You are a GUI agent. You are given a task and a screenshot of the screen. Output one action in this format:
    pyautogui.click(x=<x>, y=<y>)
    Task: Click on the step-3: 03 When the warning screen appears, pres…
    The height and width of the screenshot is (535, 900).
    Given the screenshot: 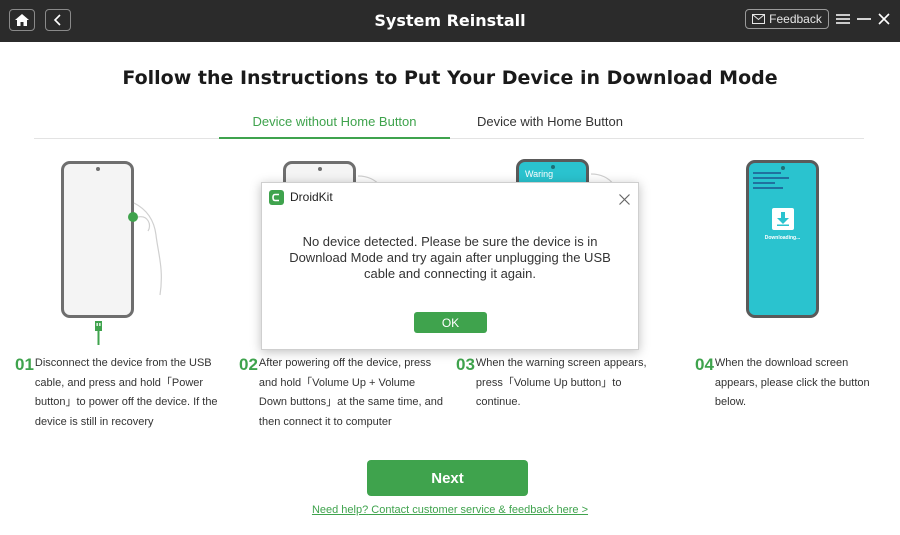 What is the action you would take?
    pyautogui.click(x=556, y=383)
    